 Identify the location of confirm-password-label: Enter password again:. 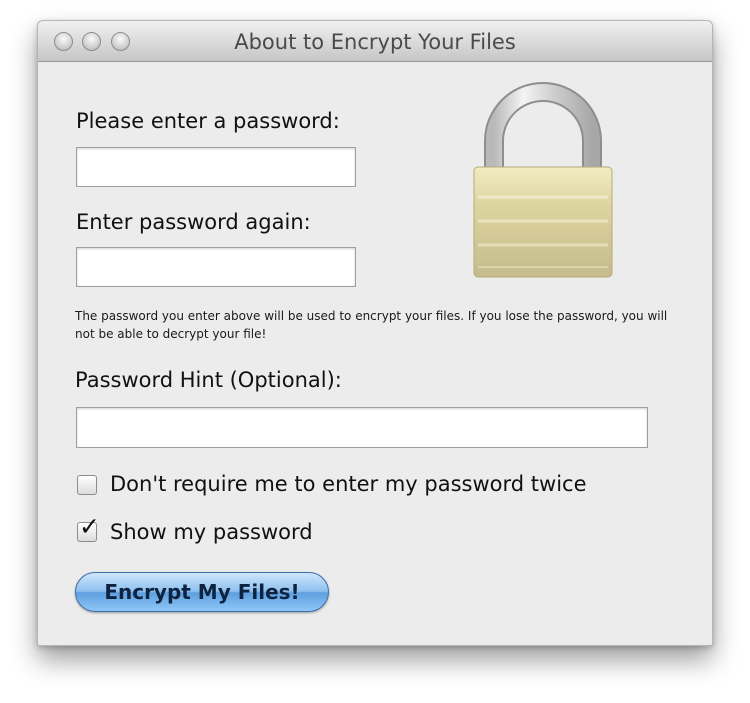
(193, 222).